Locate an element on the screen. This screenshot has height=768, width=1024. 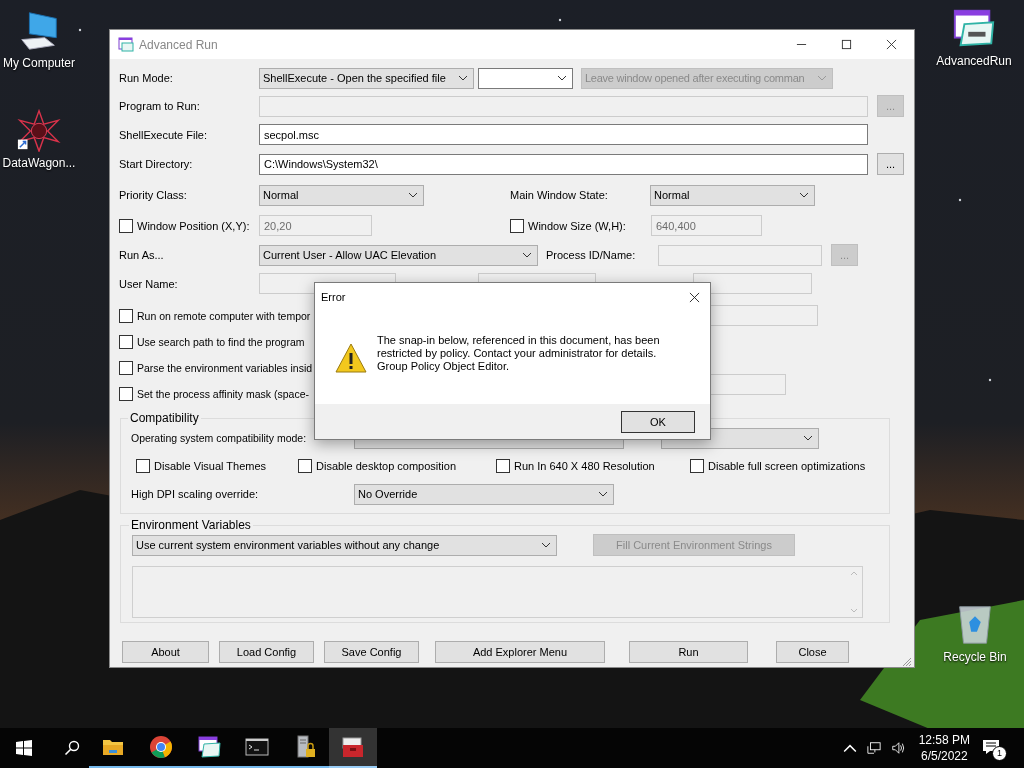
field-label: Program to Run: is located at coordinates (160, 106).